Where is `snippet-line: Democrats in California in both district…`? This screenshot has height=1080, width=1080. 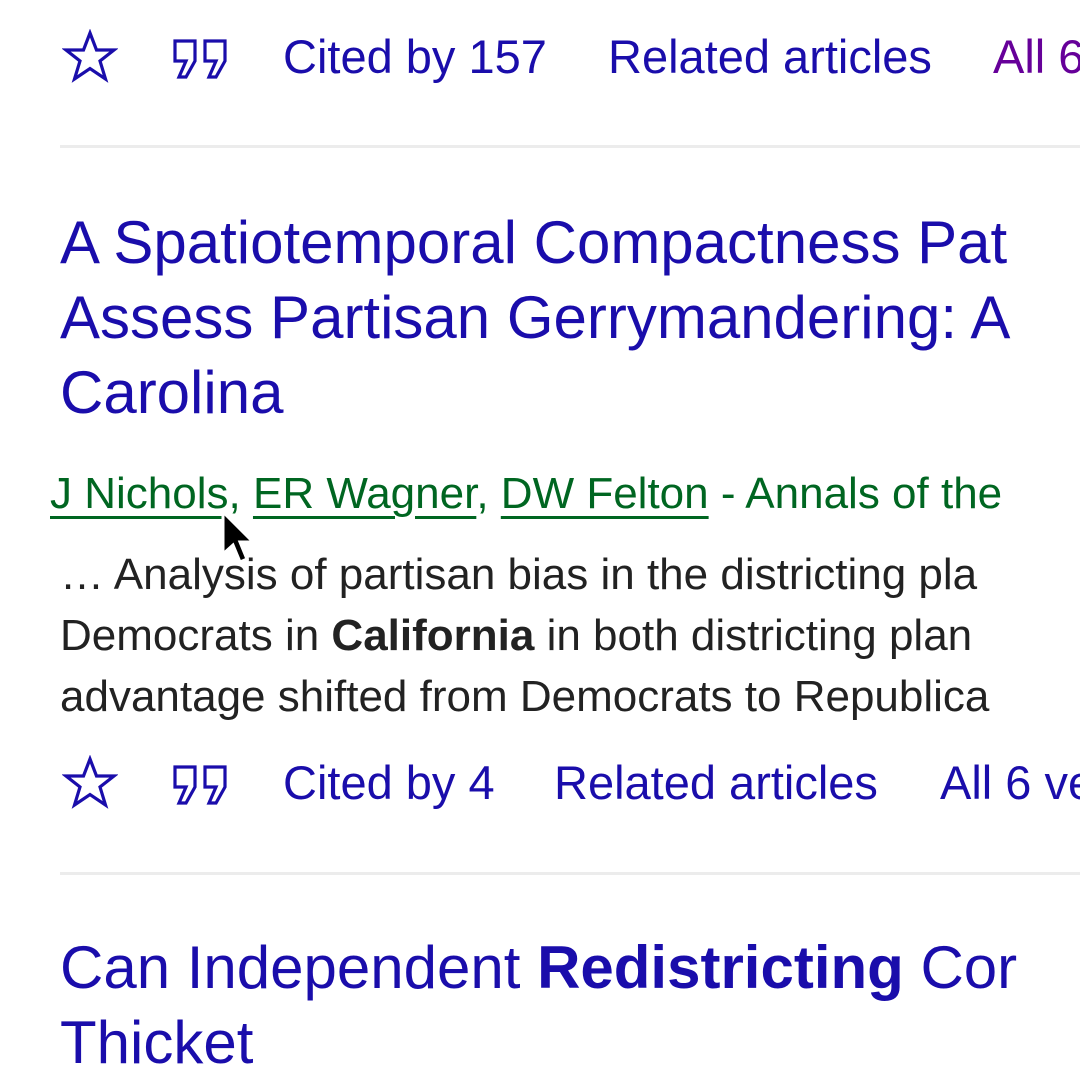 snippet-line: Democrats in California in both district… is located at coordinates (516, 635).